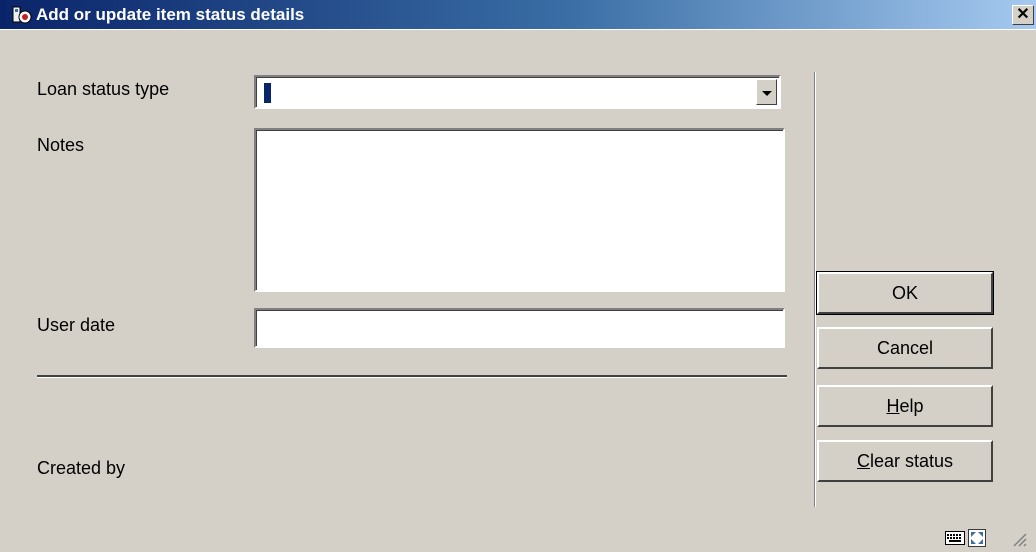  I want to click on close-button: ✕, so click(1023, 15).